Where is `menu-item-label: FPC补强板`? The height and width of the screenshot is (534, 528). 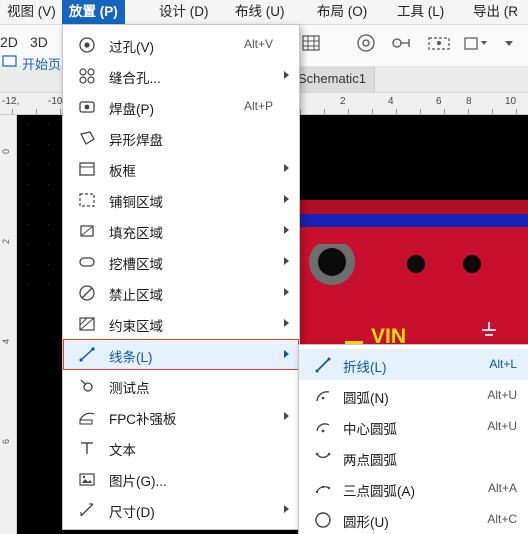
menu-item-label: FPC补强板 is located at coordinates (143, 419).